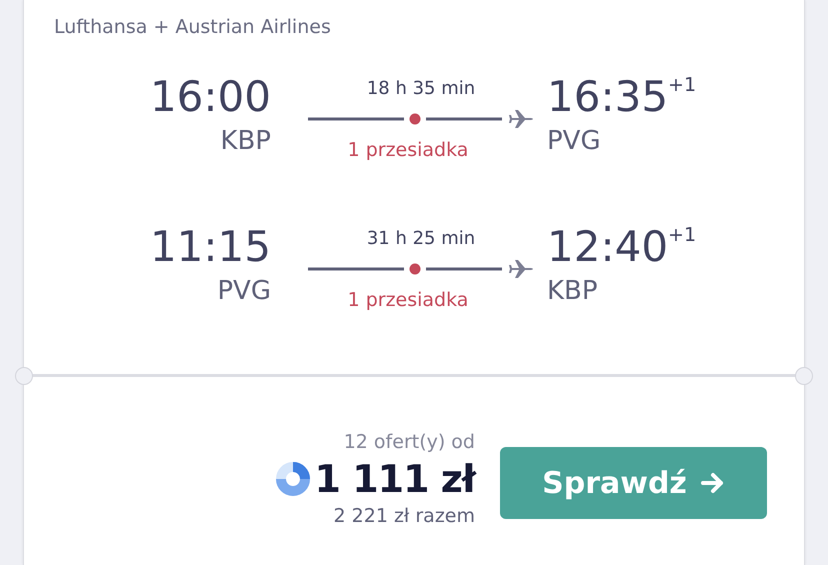 The height and width of the screenshot is (565, 828). I want to click on arrow-right-icon, so click(712, 483).